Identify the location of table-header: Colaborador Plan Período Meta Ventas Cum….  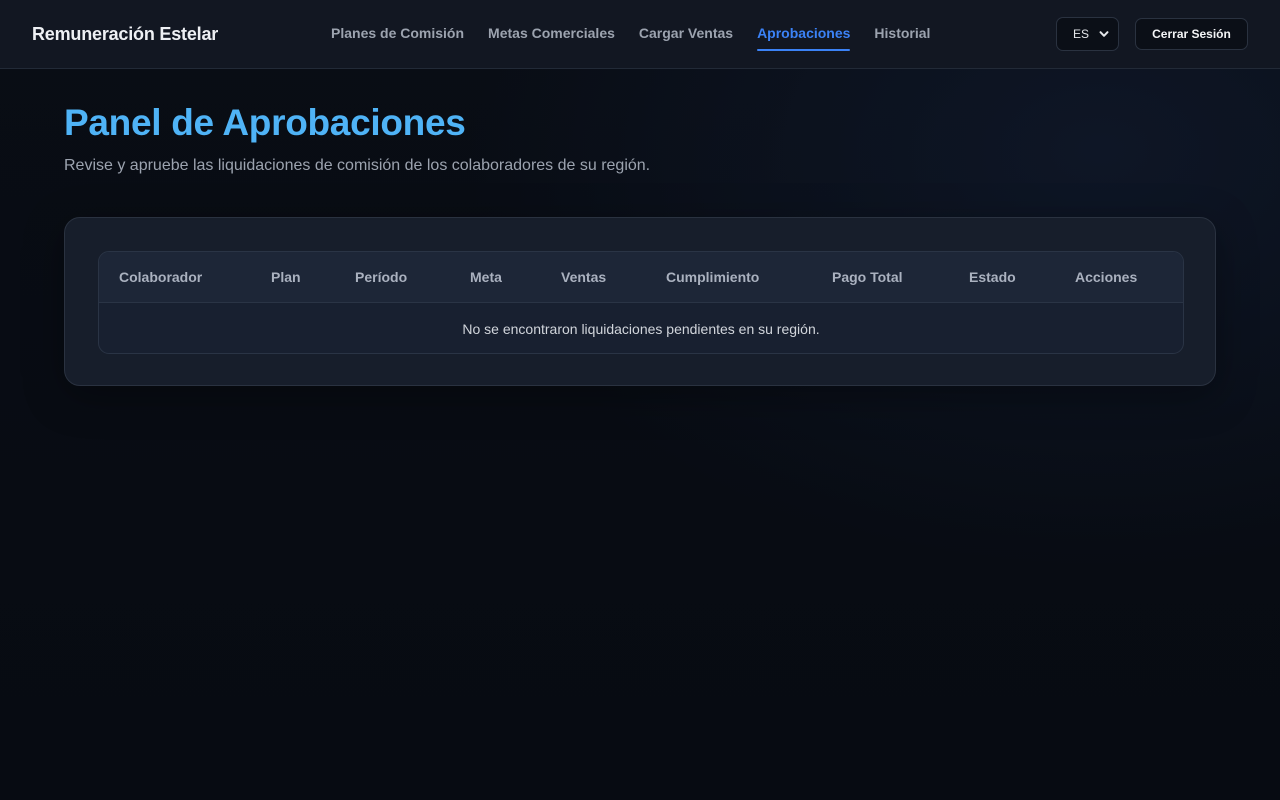
(641, 277).